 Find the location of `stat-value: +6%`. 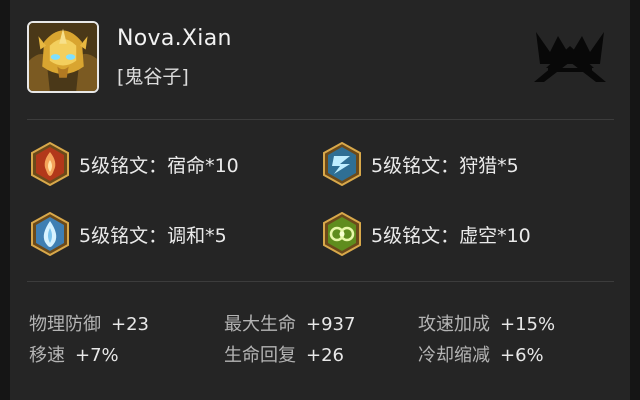

stat-value: +6% is located at coordinates (522, 355).